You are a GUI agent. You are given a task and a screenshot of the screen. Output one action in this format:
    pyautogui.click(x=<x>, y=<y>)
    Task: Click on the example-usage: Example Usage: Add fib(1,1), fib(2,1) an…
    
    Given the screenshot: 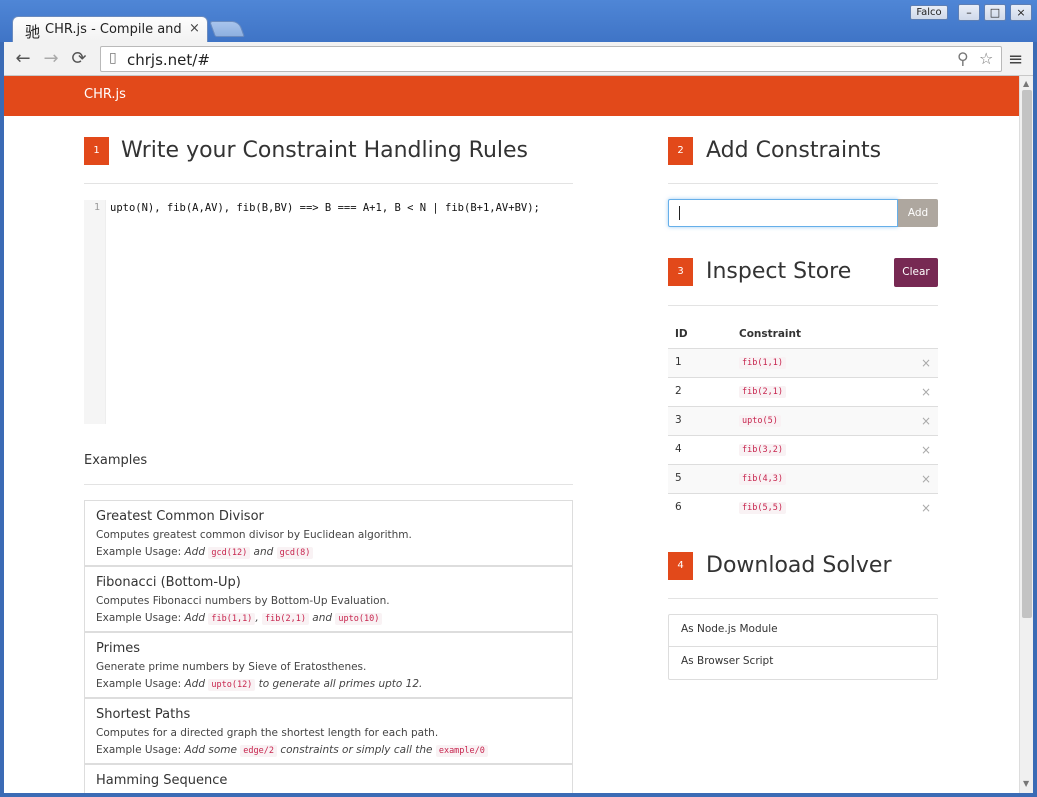 What is the action you would take?
    pyautogui.click(x=239, y=618)
    